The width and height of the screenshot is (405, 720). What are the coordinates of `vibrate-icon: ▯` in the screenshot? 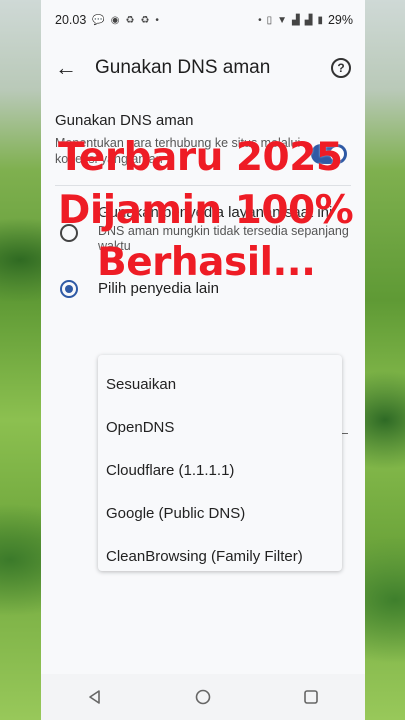 It's located at (269, 20).